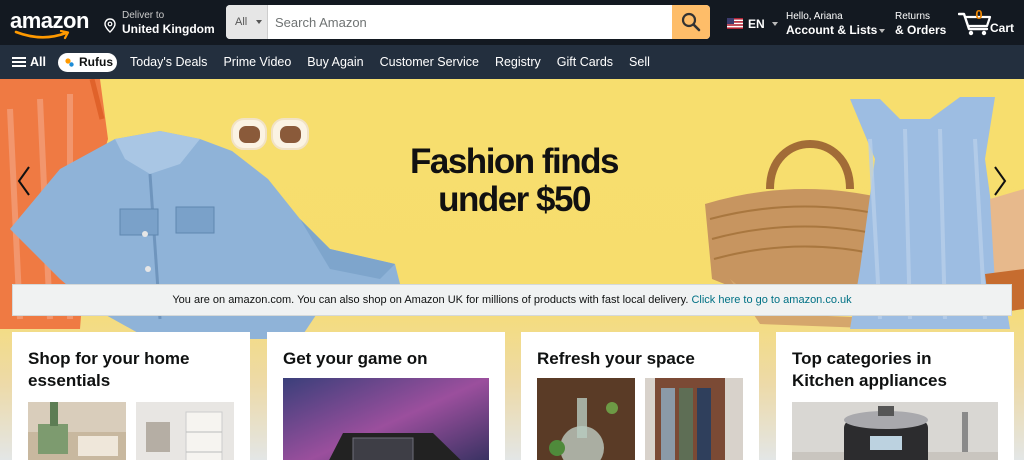  Describe the element at coordinates (735, 23) in the screenshot. I see `us-flag-icon` at that location.